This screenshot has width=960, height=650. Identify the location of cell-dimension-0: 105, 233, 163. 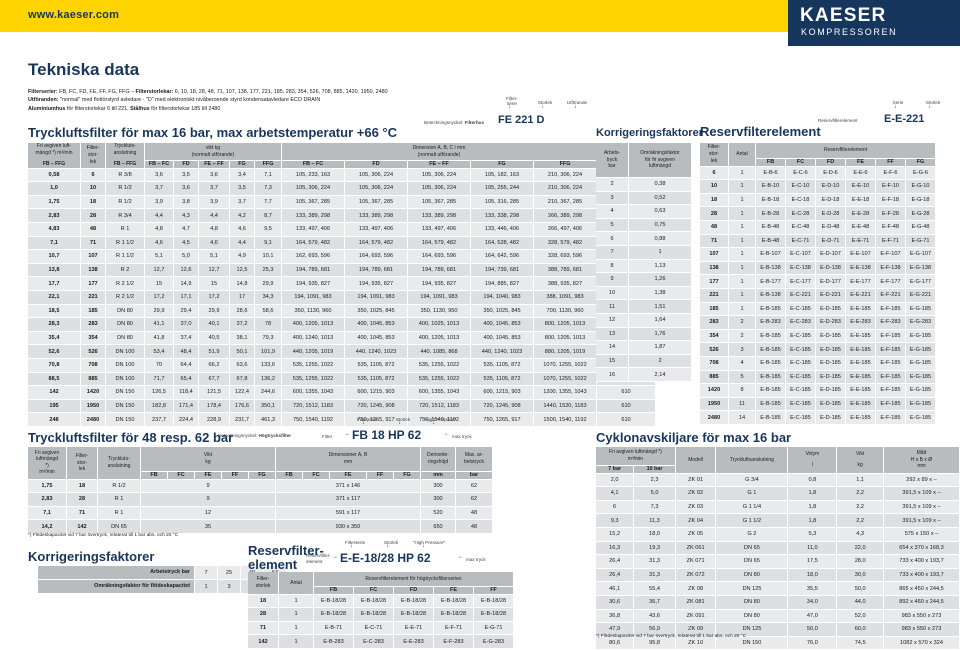
(313, 175).